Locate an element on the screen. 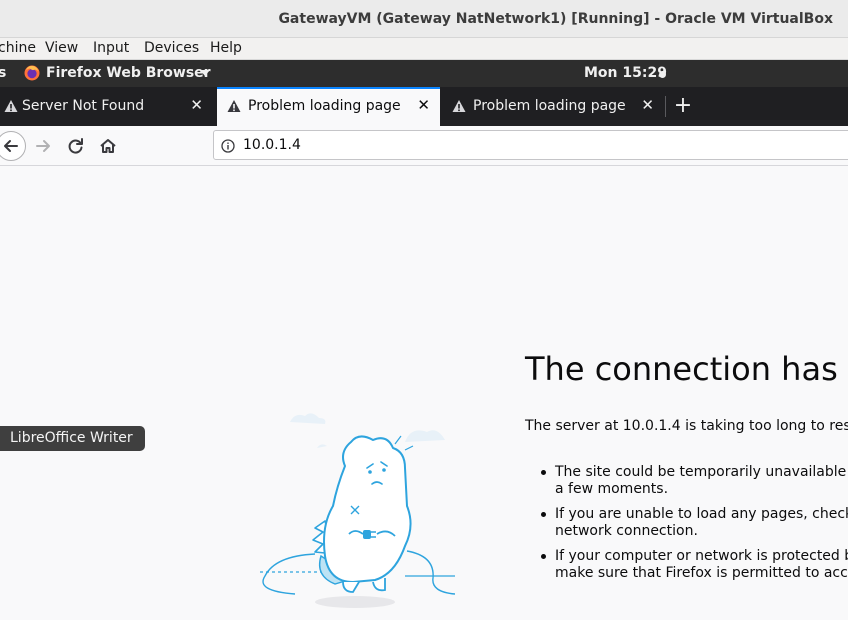 Image resolution: width=848 pixels, height=620 pixels. reload-icon is located at coordinates (75, 146).